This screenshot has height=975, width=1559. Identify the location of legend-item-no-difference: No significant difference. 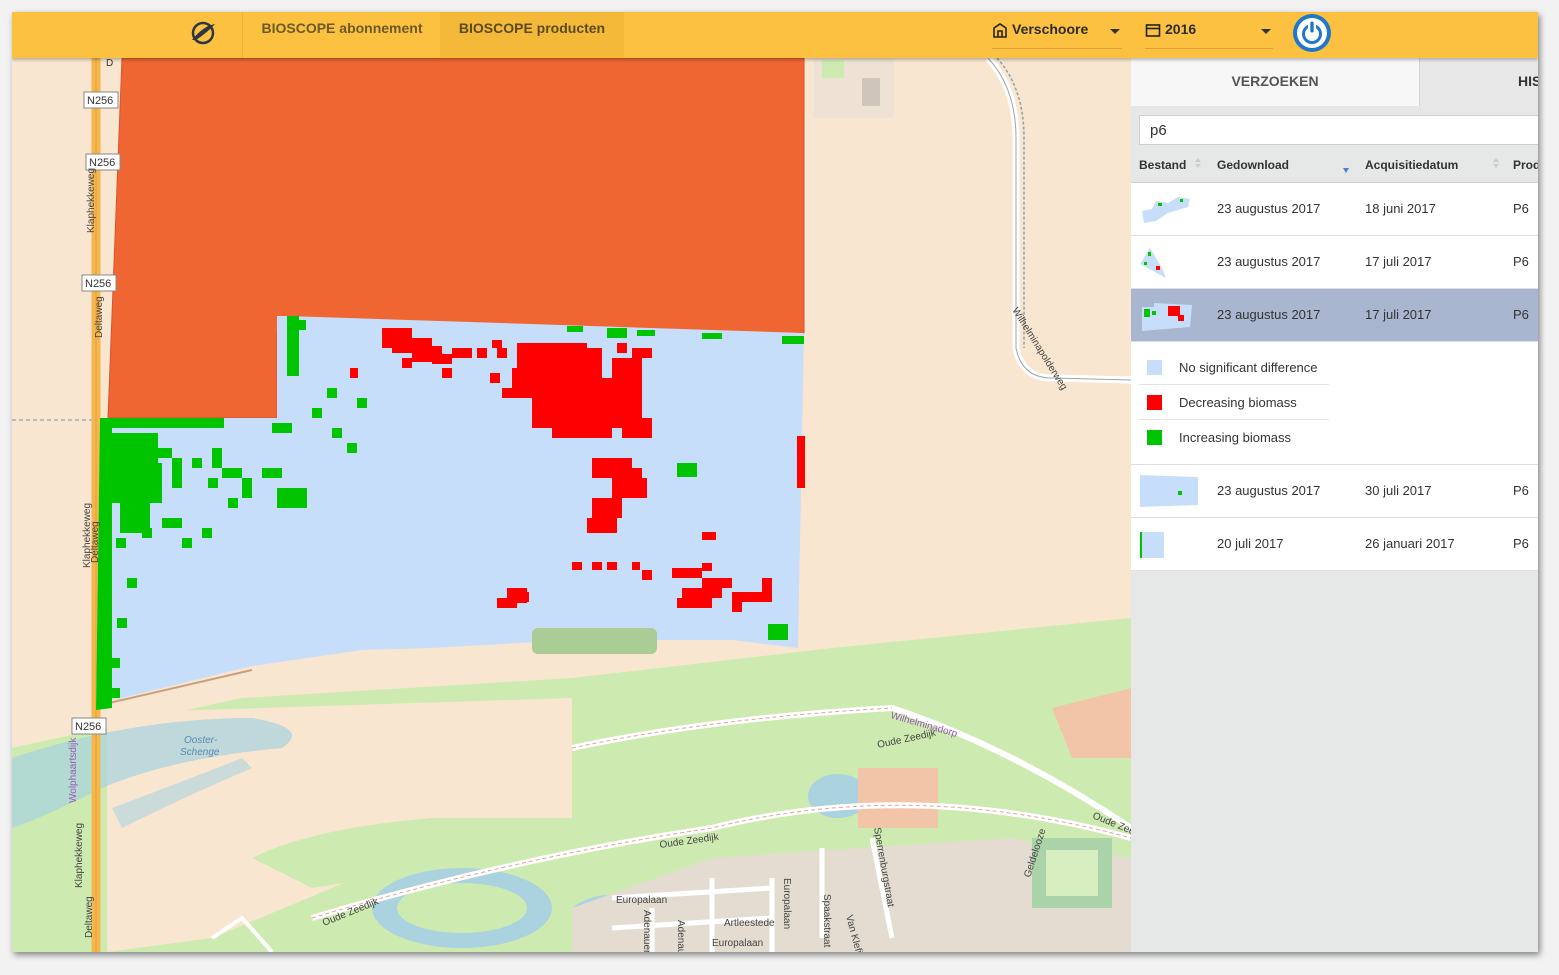
(1234, 367).